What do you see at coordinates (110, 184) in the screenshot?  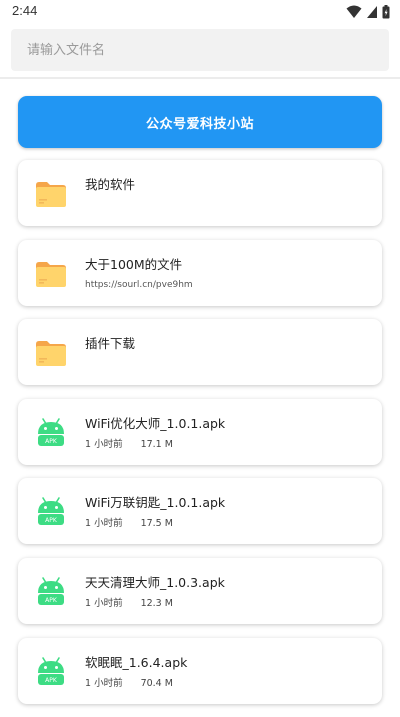 I see `item-name: 我的软件` at bounding box center [110, 184].